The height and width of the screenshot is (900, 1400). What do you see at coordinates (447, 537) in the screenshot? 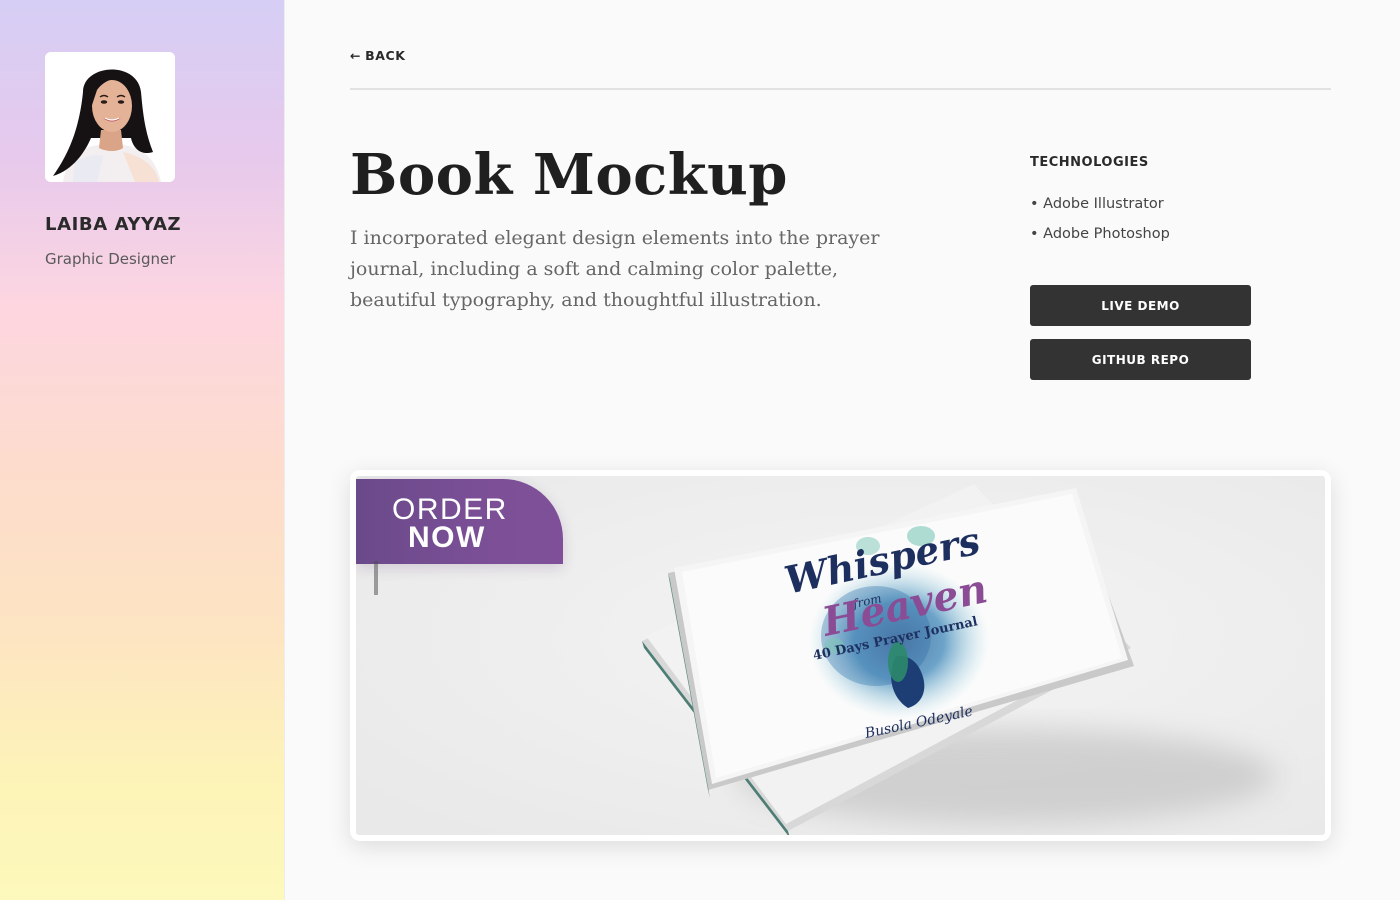
I see `ribbon-line2: NOW` at bounding box center [447, 537].